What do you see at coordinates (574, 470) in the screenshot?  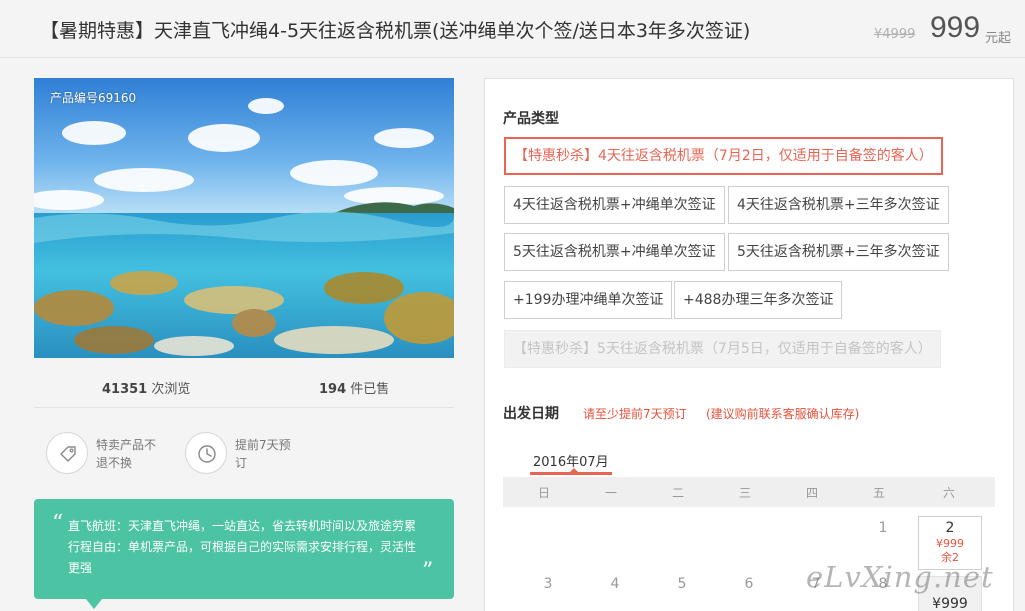 I see `month-indicator` at bounding box center [574, 470].